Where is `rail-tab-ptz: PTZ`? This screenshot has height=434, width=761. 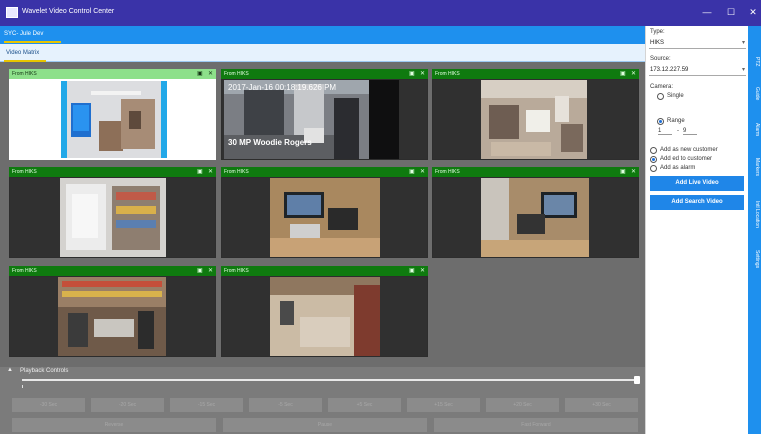 rail-tab-ptz: PTZ is located at coordinates (754, 62).